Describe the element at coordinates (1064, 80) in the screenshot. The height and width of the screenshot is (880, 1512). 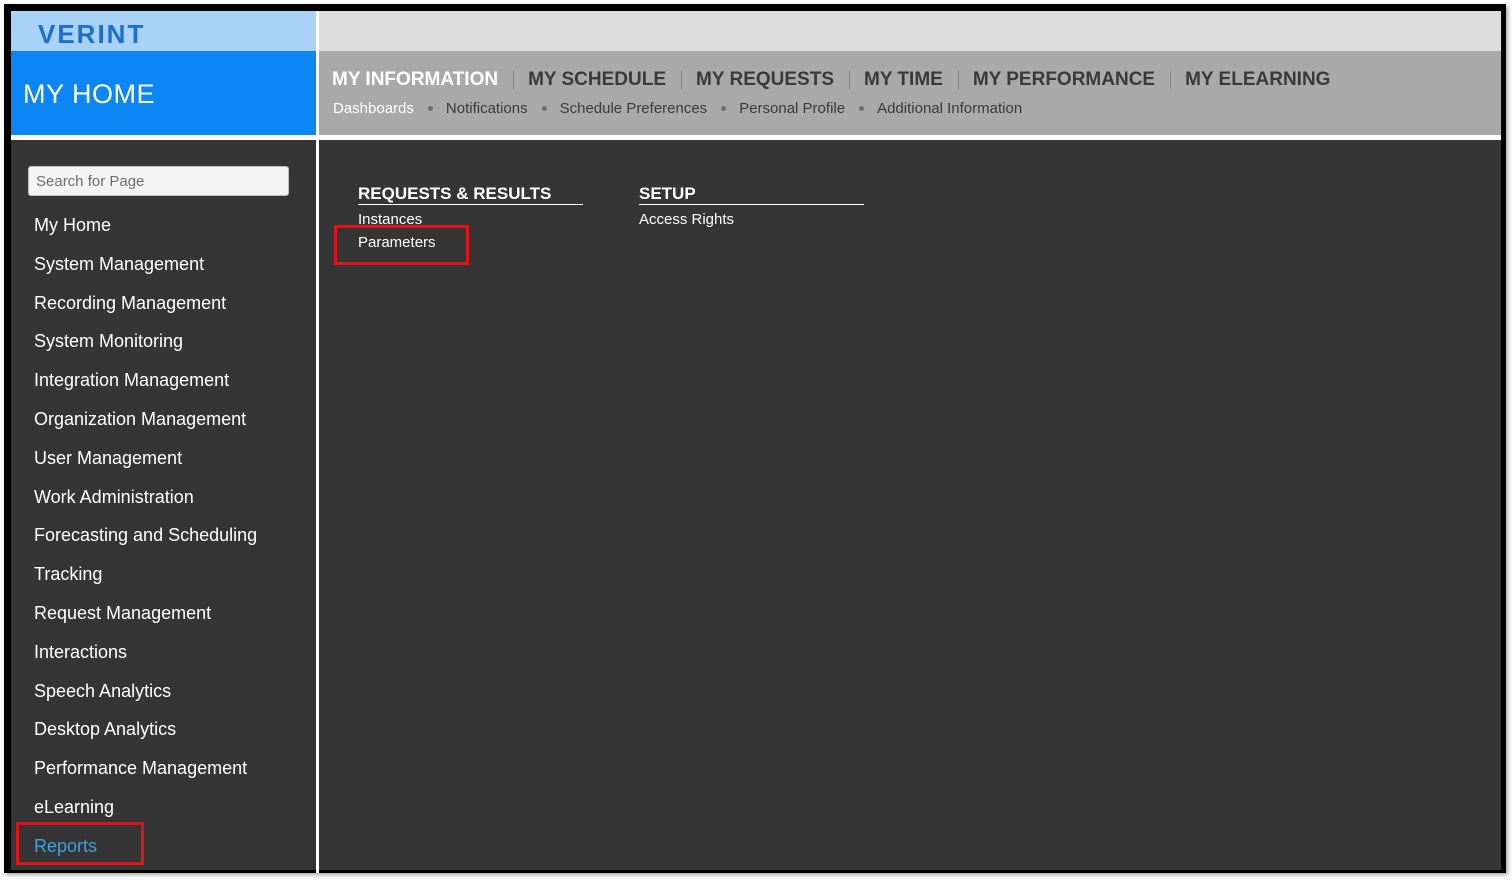
I see `nav-my-performance: MY PERFORMANCE` at that location.